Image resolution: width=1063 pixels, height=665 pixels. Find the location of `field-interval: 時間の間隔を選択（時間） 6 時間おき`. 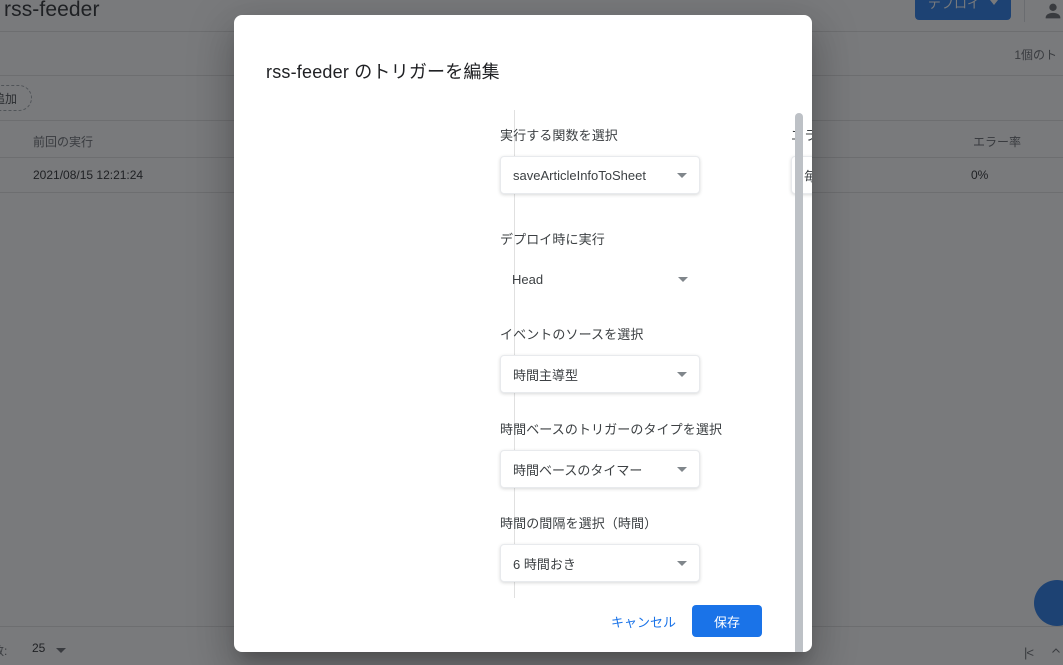

field-interval: 時間の間隔を選択（時間） 6 時間おき is located at coordinates (600, 547).